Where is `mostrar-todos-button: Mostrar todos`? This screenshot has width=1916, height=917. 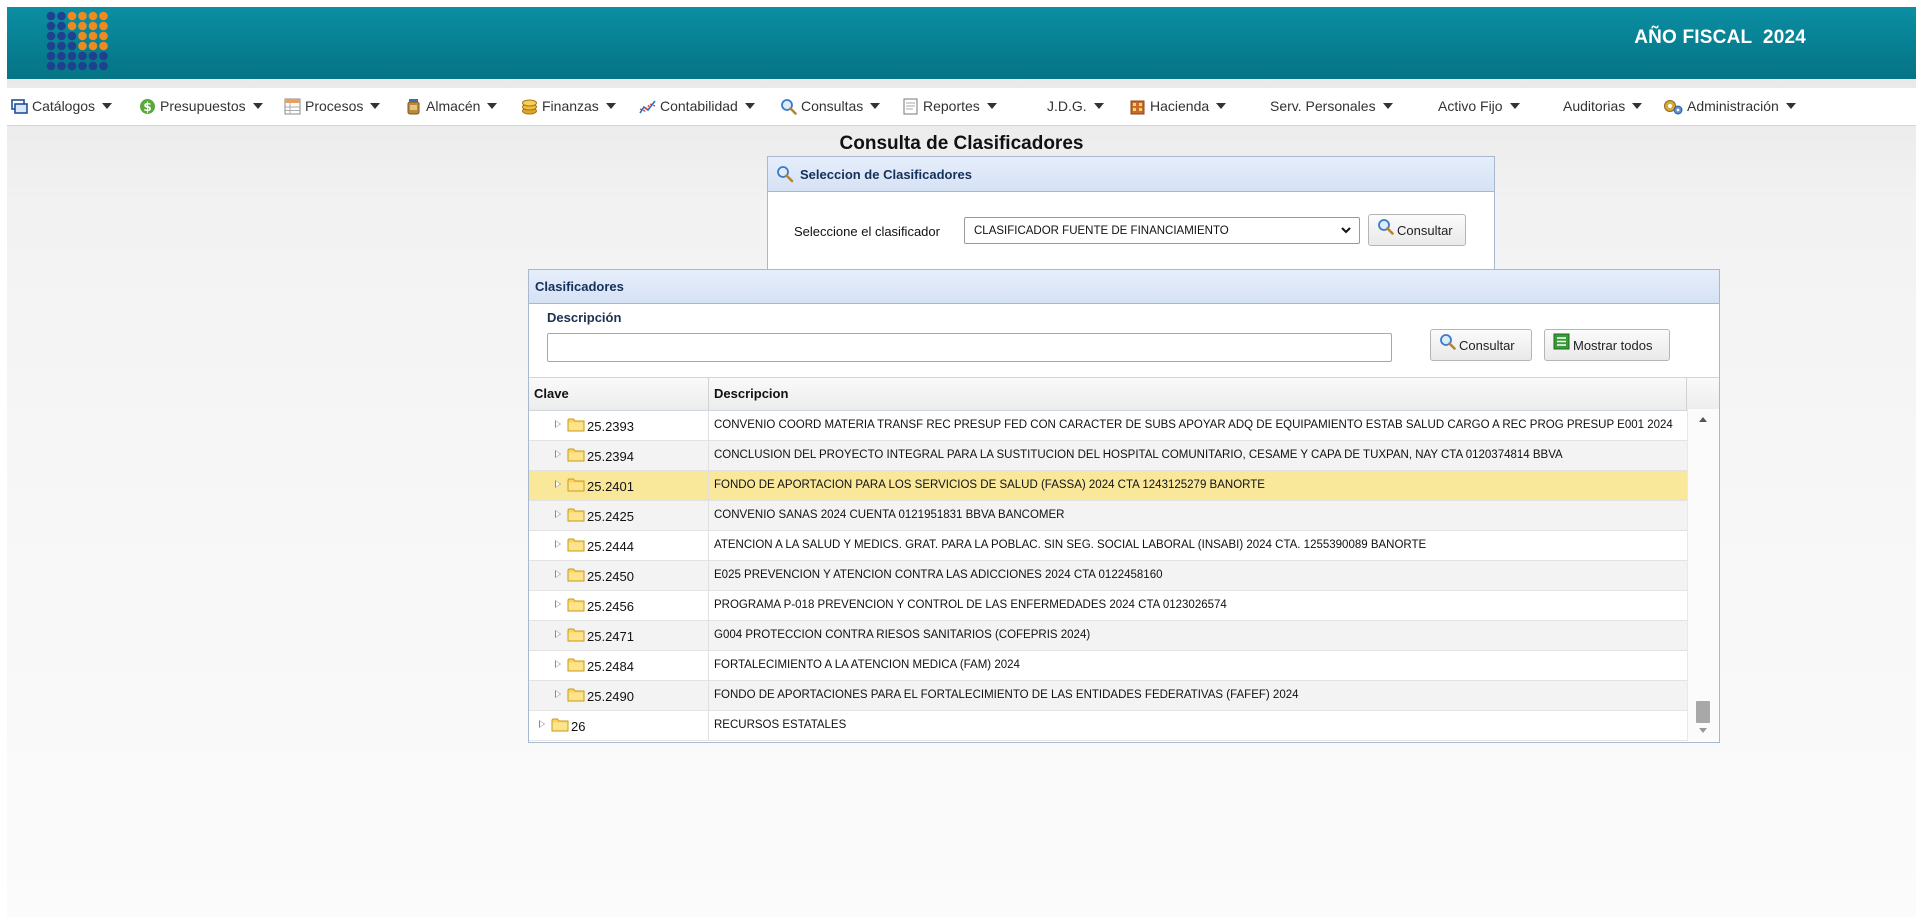 mostrar-todos-button: Mostrar todos is located at coordinates (1607, 345).